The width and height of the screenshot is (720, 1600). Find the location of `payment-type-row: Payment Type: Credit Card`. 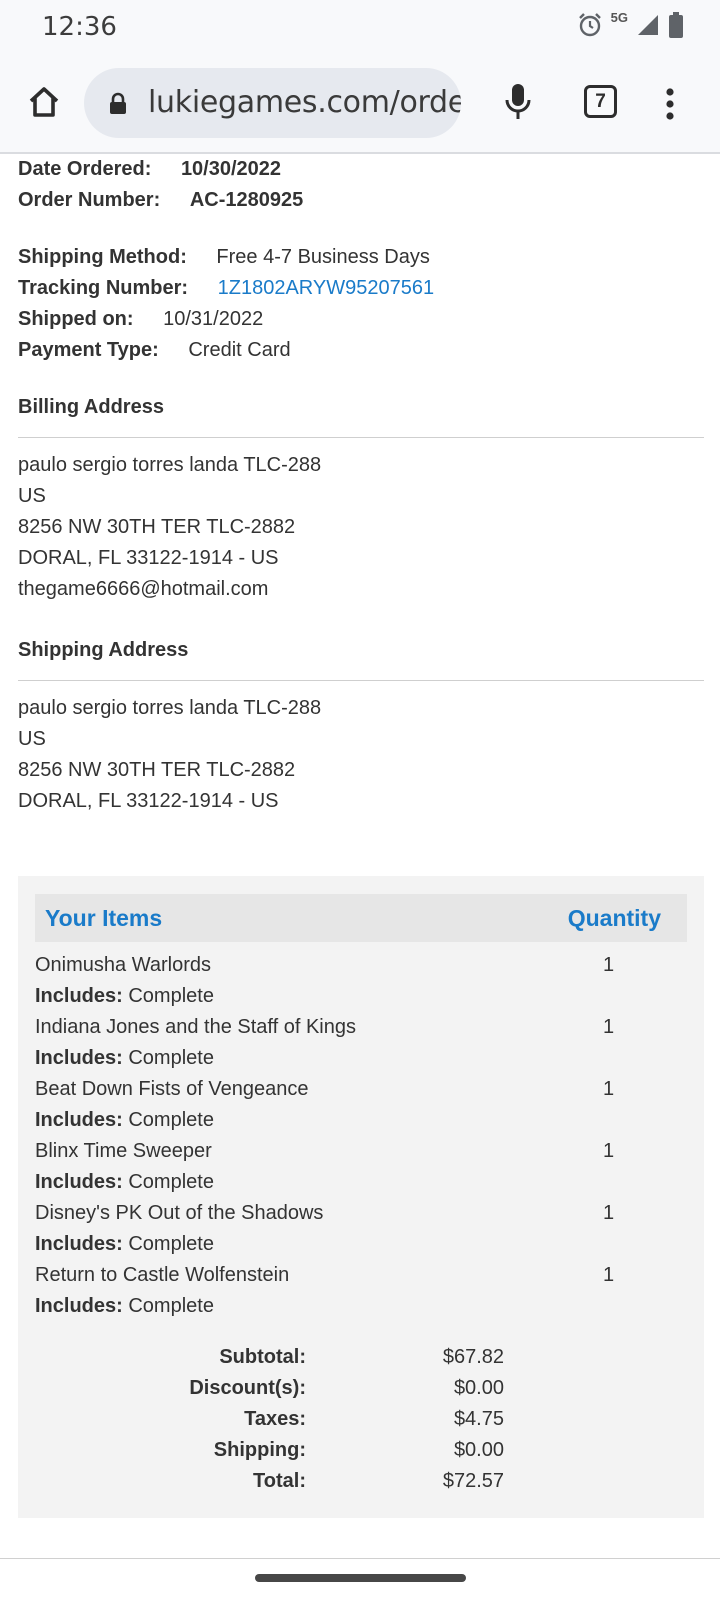

payment-type-row: Payment Type: Credit Card is located at coordinates (154, 350).